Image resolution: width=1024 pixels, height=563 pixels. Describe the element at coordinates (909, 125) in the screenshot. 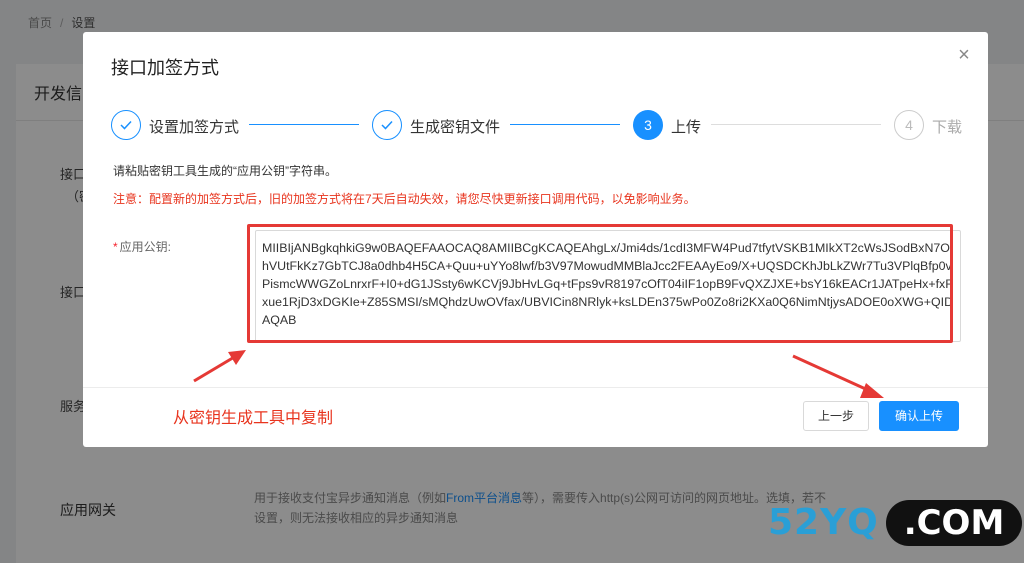

I see `step-number-4: 4` at that location.